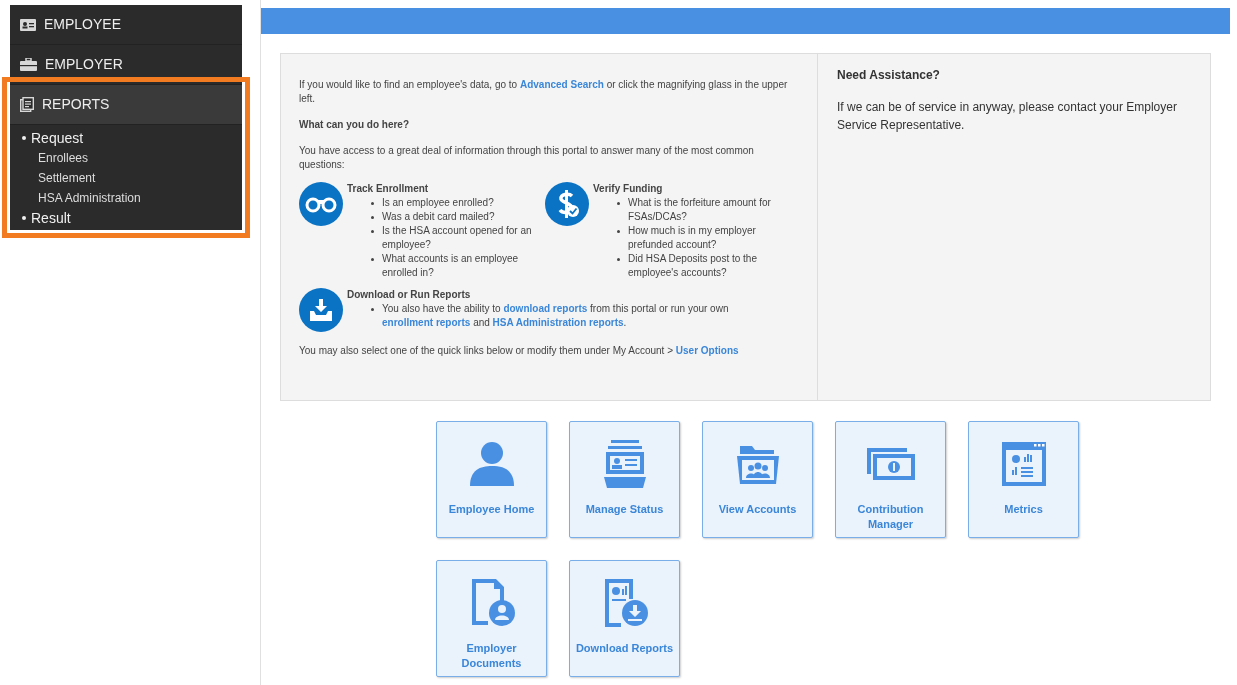  What do you see at coordinates (692, 238) in the screenshot?
I see `bullet-text: How much is in my employer prefunded account?` at bounding box center [692, 238].